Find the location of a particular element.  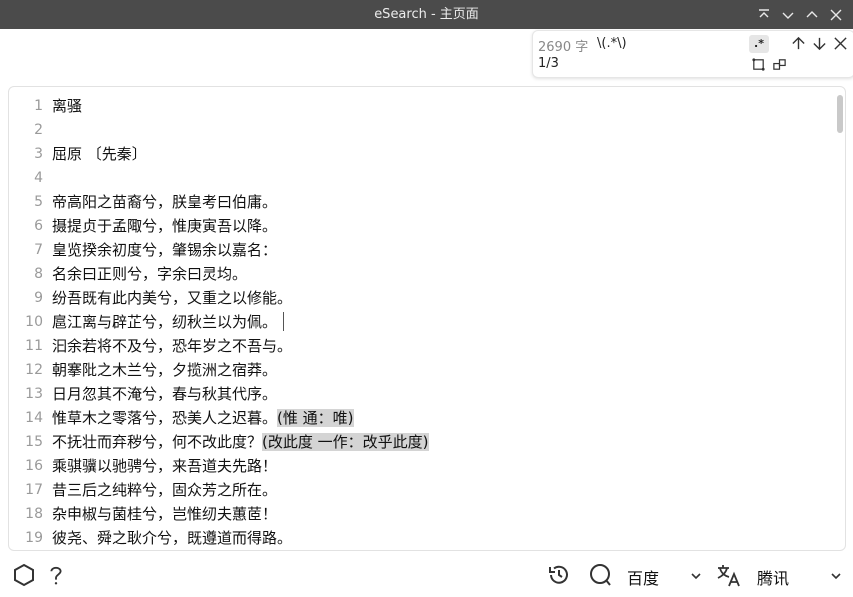

find-in-selection-button is located at coordinates (758, 64).